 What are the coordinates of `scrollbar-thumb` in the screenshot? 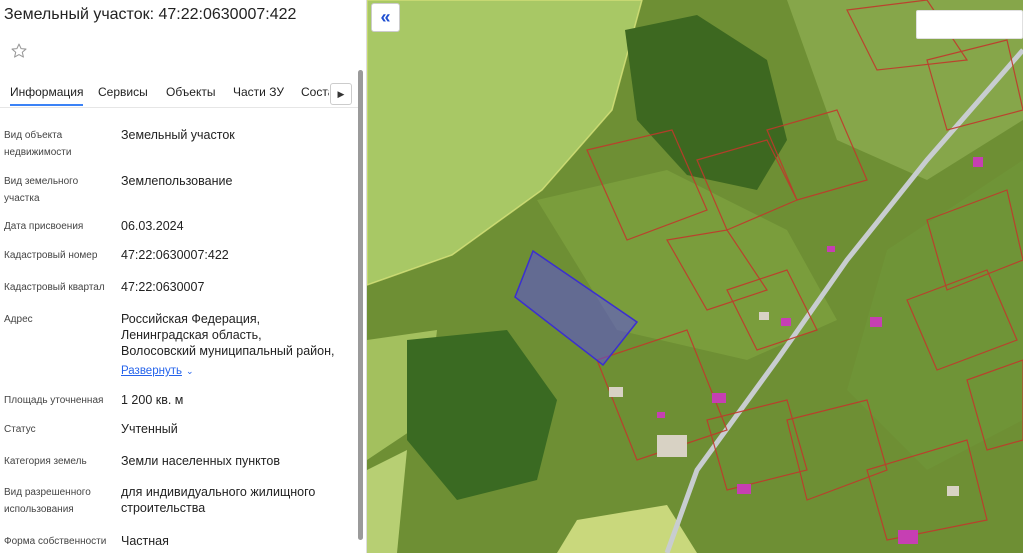 It's located at (360, 305).